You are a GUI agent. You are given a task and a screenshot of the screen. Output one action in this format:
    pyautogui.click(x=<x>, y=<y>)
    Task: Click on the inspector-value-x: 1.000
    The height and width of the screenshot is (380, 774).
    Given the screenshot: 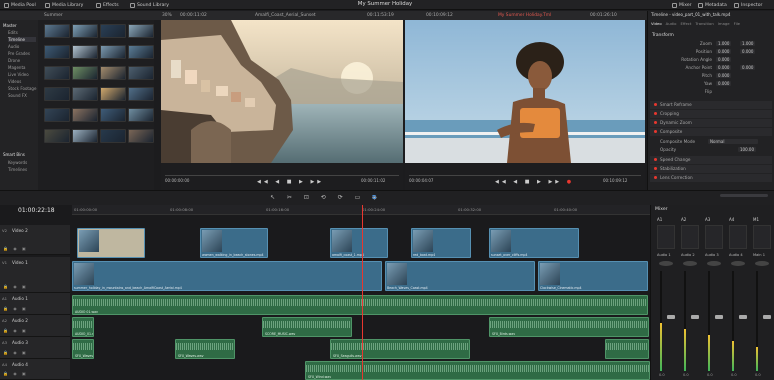 What is the action you would take?
    pyautogui.click(x=724, y=43)
    